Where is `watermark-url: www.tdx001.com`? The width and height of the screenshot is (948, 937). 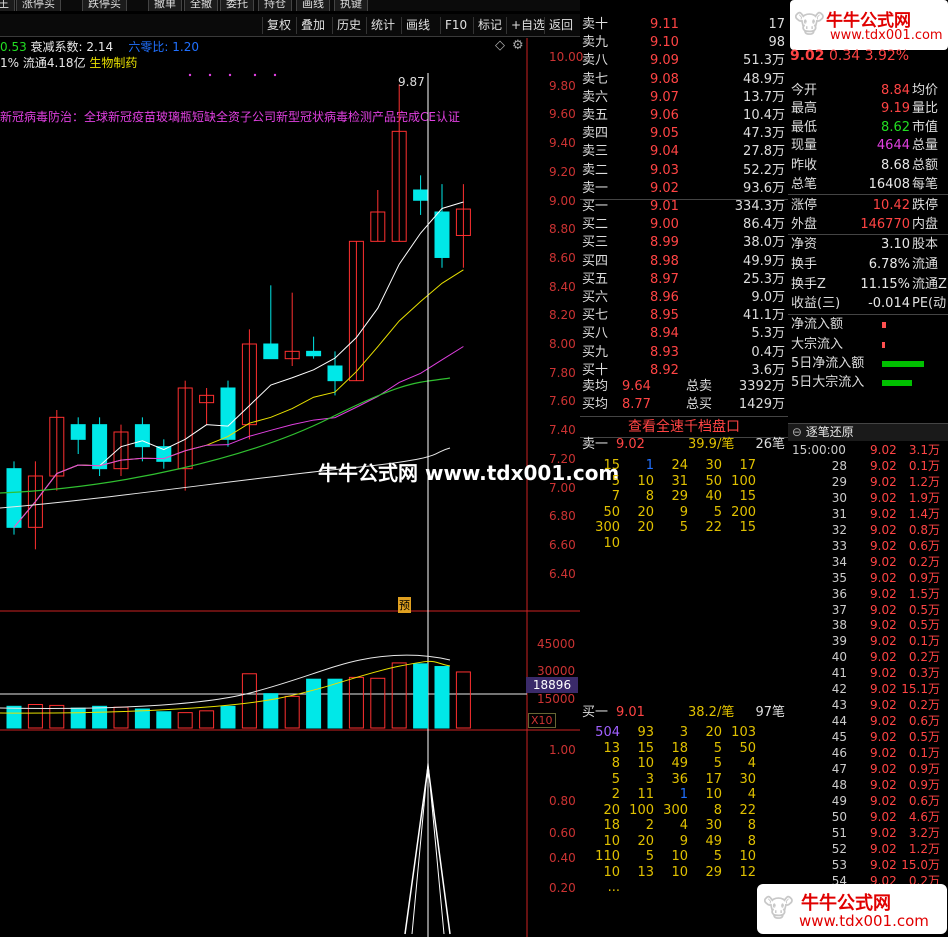
watermark-url: www.tdx001.com is located at coordinates (886, 35).